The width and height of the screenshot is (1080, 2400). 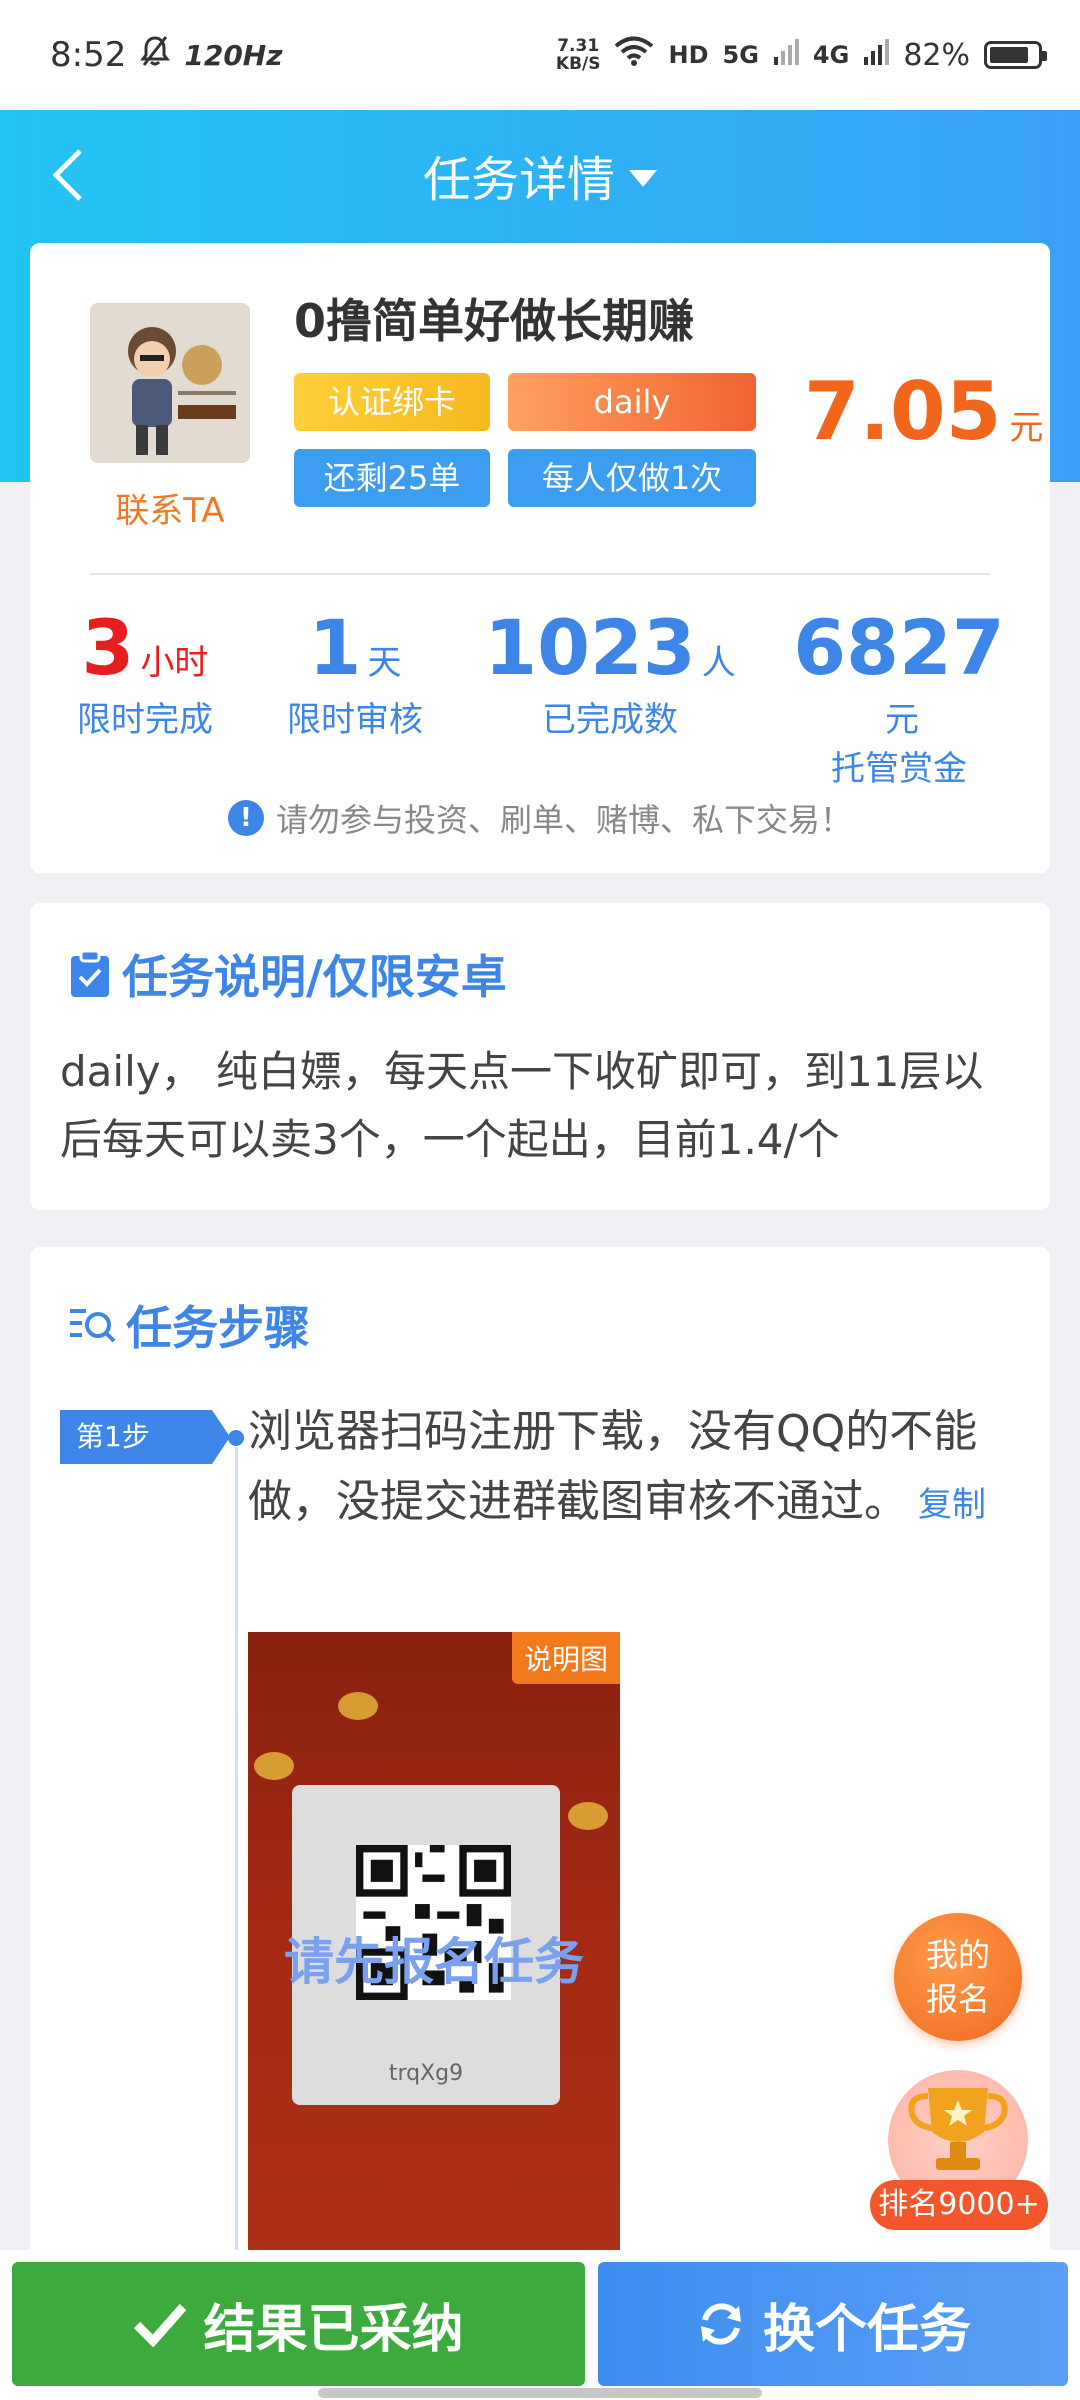 I want to click on clipboard-check-icon, so click(x=90, y=973).